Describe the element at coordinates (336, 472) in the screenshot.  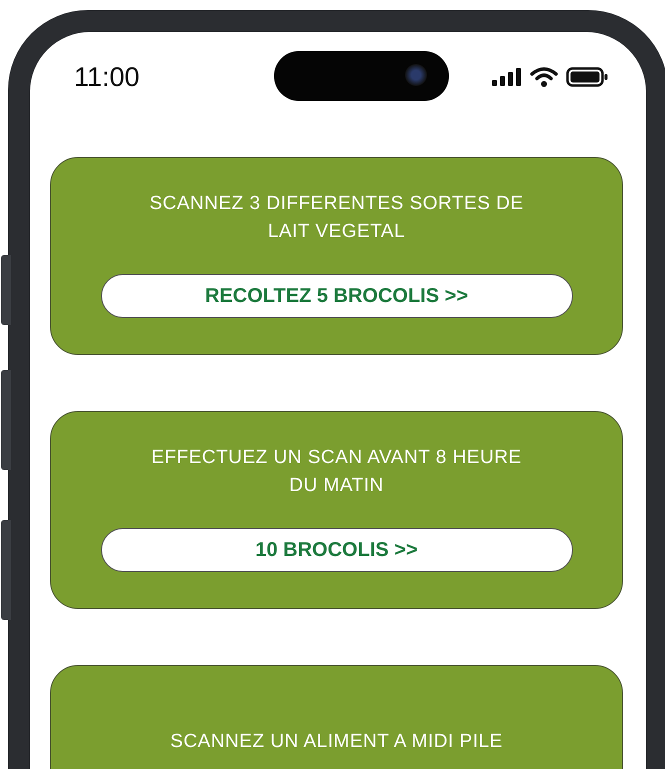
I see `challenge-title: EFFECTUEZ UN SCAN AVANT 8 HEURE DU MATIN` at that location.